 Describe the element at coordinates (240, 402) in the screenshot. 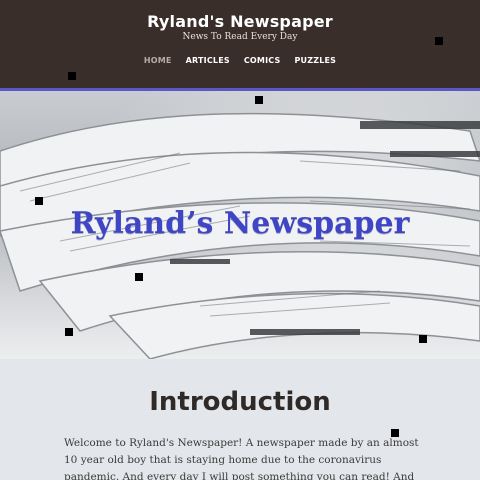

I see `intro-heading: Introduction` at that location.